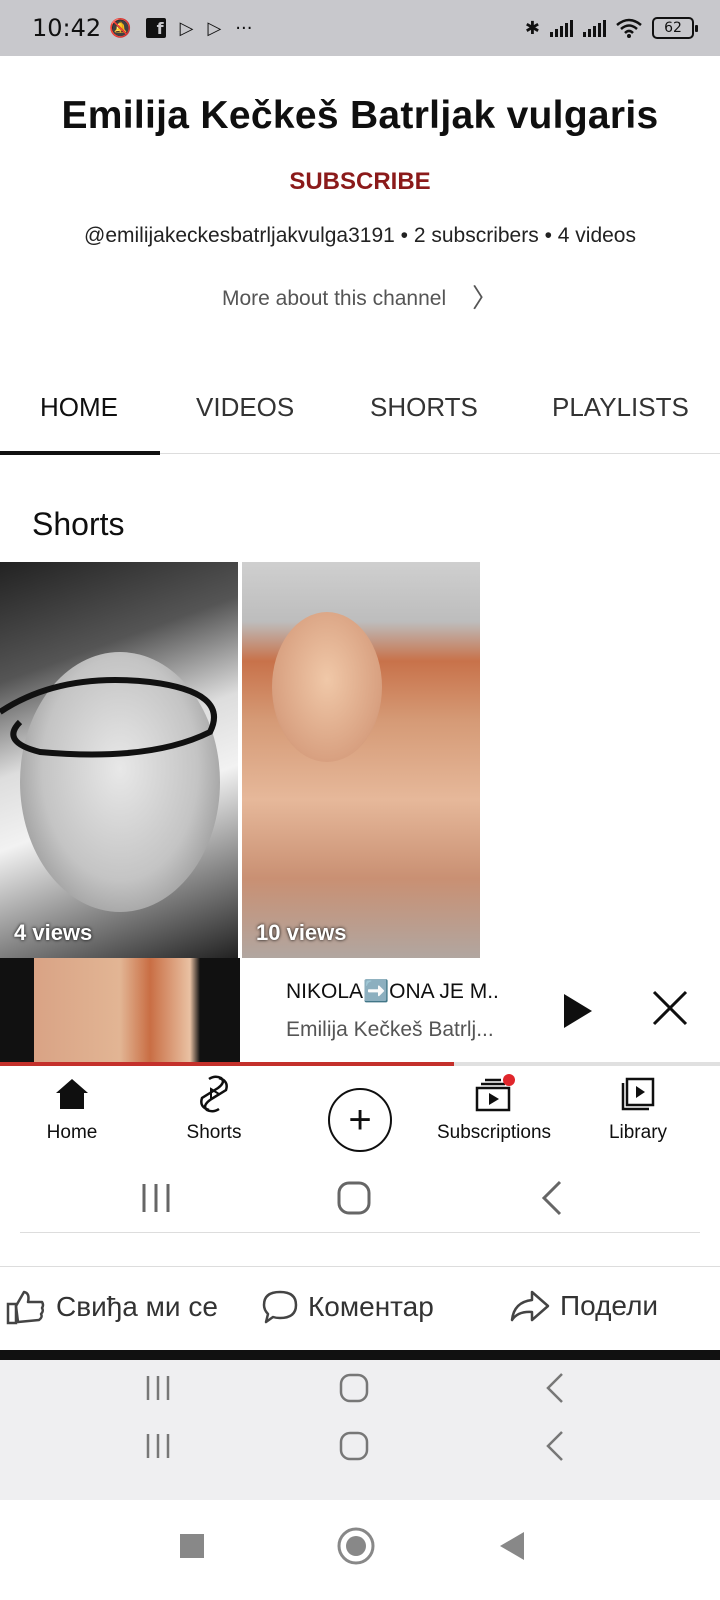 This screenshot has height=1600, width=720. I want to click on share-label: Подели, so click(609, 1305).